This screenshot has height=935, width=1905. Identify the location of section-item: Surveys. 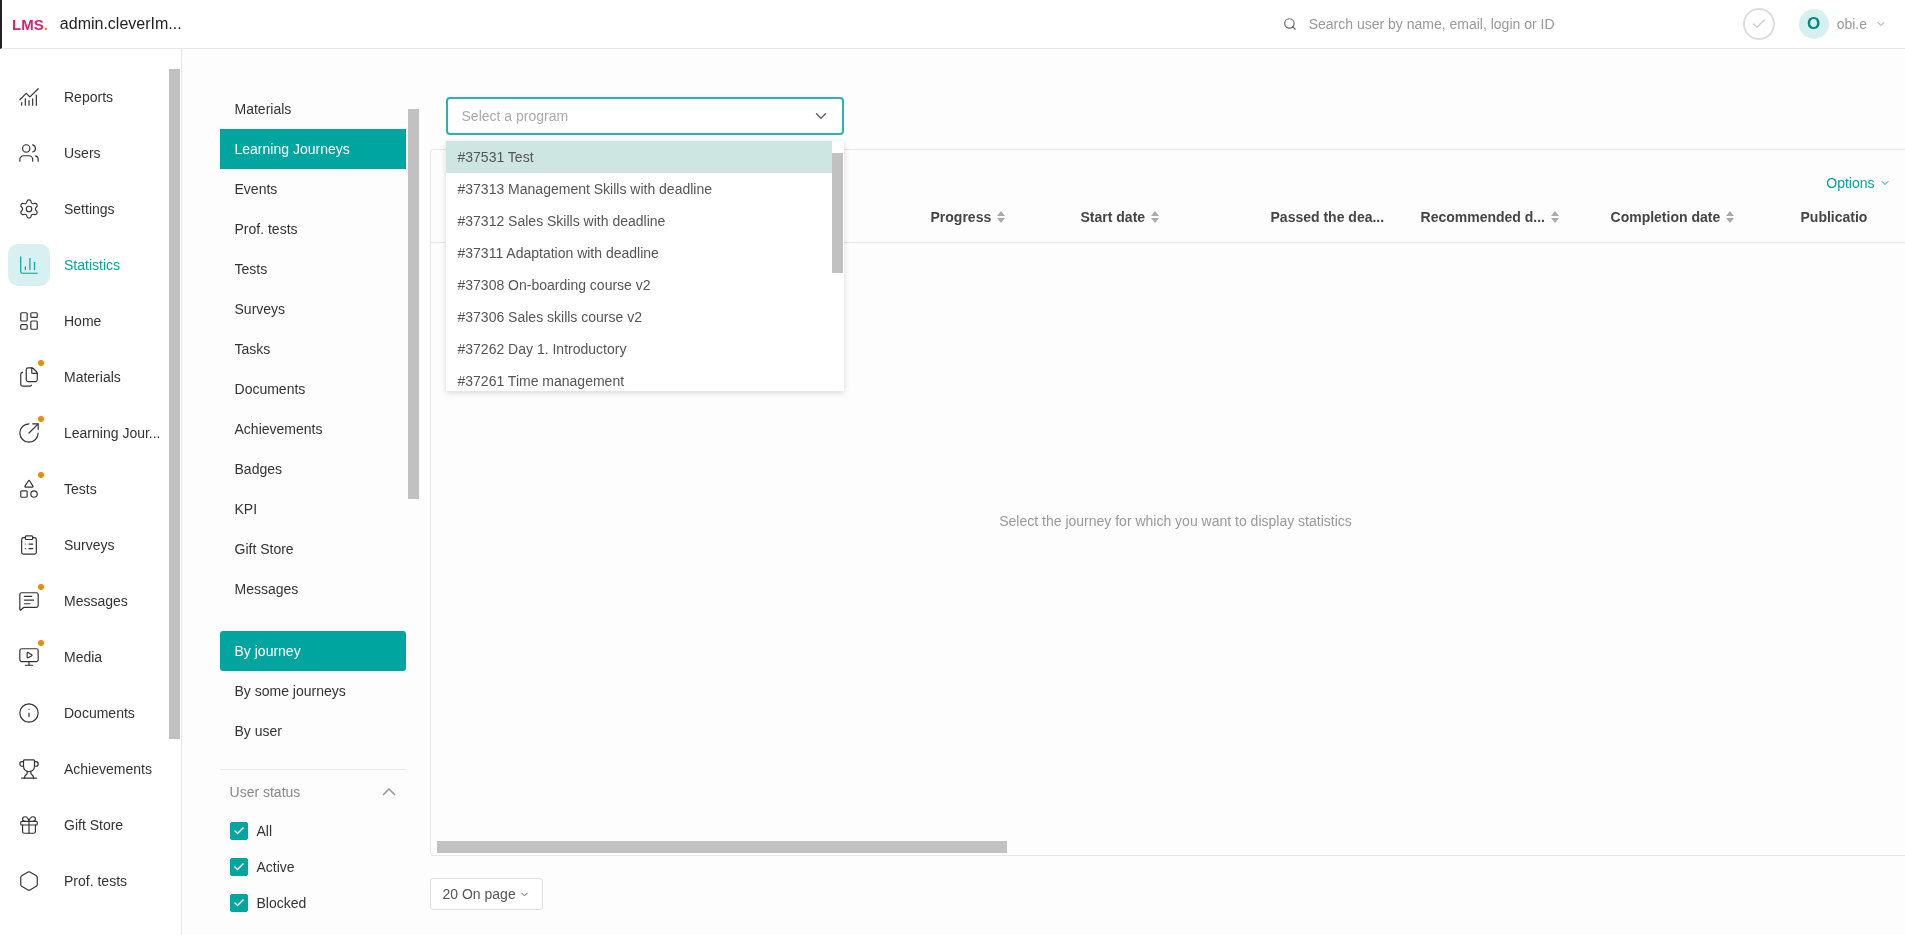
(312, 309).